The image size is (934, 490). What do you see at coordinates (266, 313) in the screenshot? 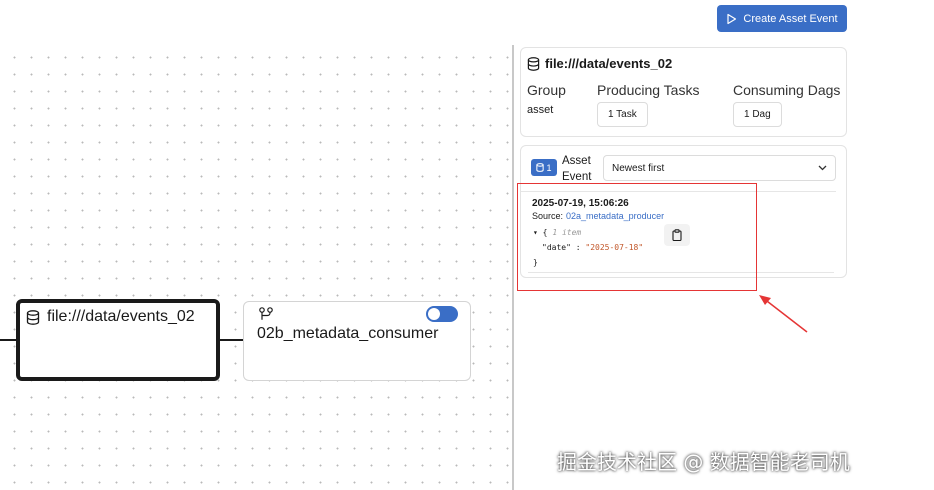
I see `dag-icon` at bounding box center [266, 313].